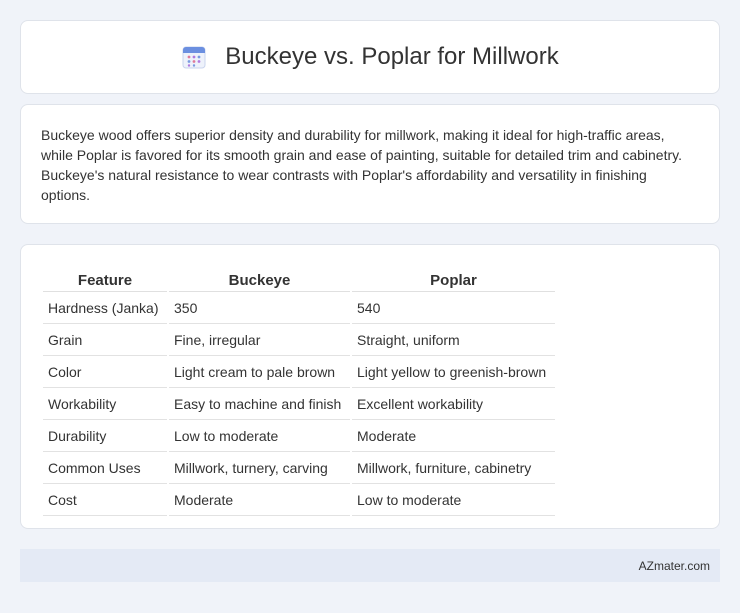 This screenshot has width=740, height=613. What do you see at coordinates (453, 437) in the screenshot?
I see `cell-poplar: Moderate` at bounding box center [453, 437].